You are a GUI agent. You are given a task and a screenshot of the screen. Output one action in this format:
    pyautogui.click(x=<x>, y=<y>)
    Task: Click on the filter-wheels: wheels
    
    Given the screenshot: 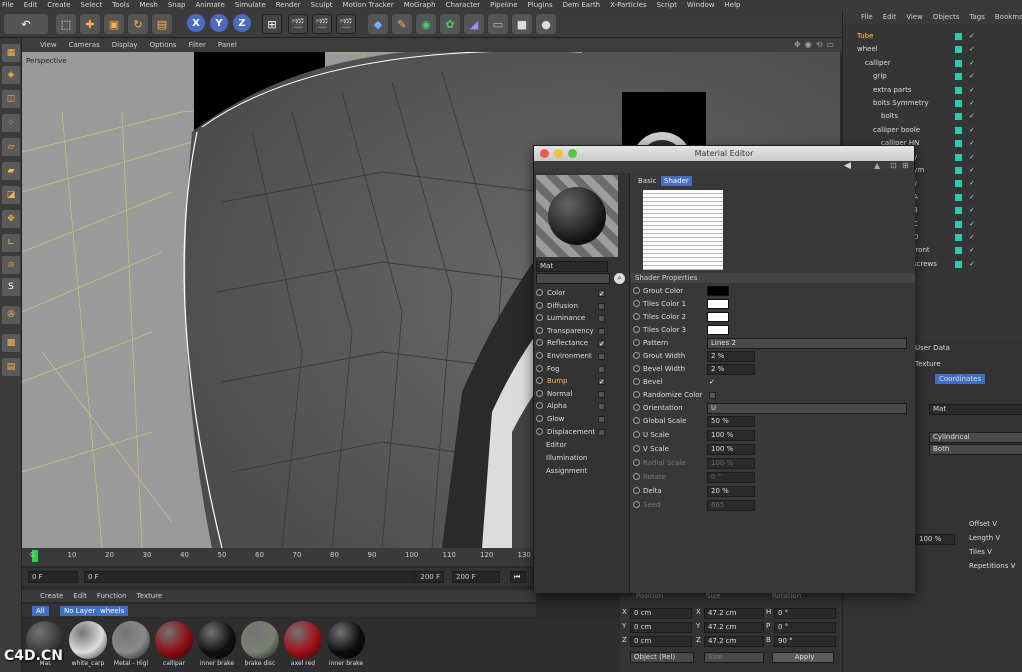 What is the action you would take?
    pyautogui.click(x=112, y=611)
    